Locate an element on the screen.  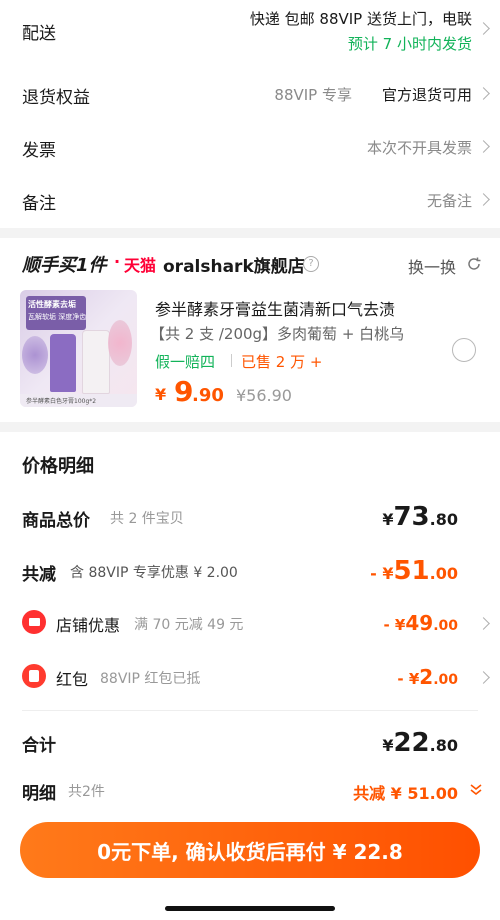
image-text-1: 活性酵素去垢 is located at coordinates (52, 304).